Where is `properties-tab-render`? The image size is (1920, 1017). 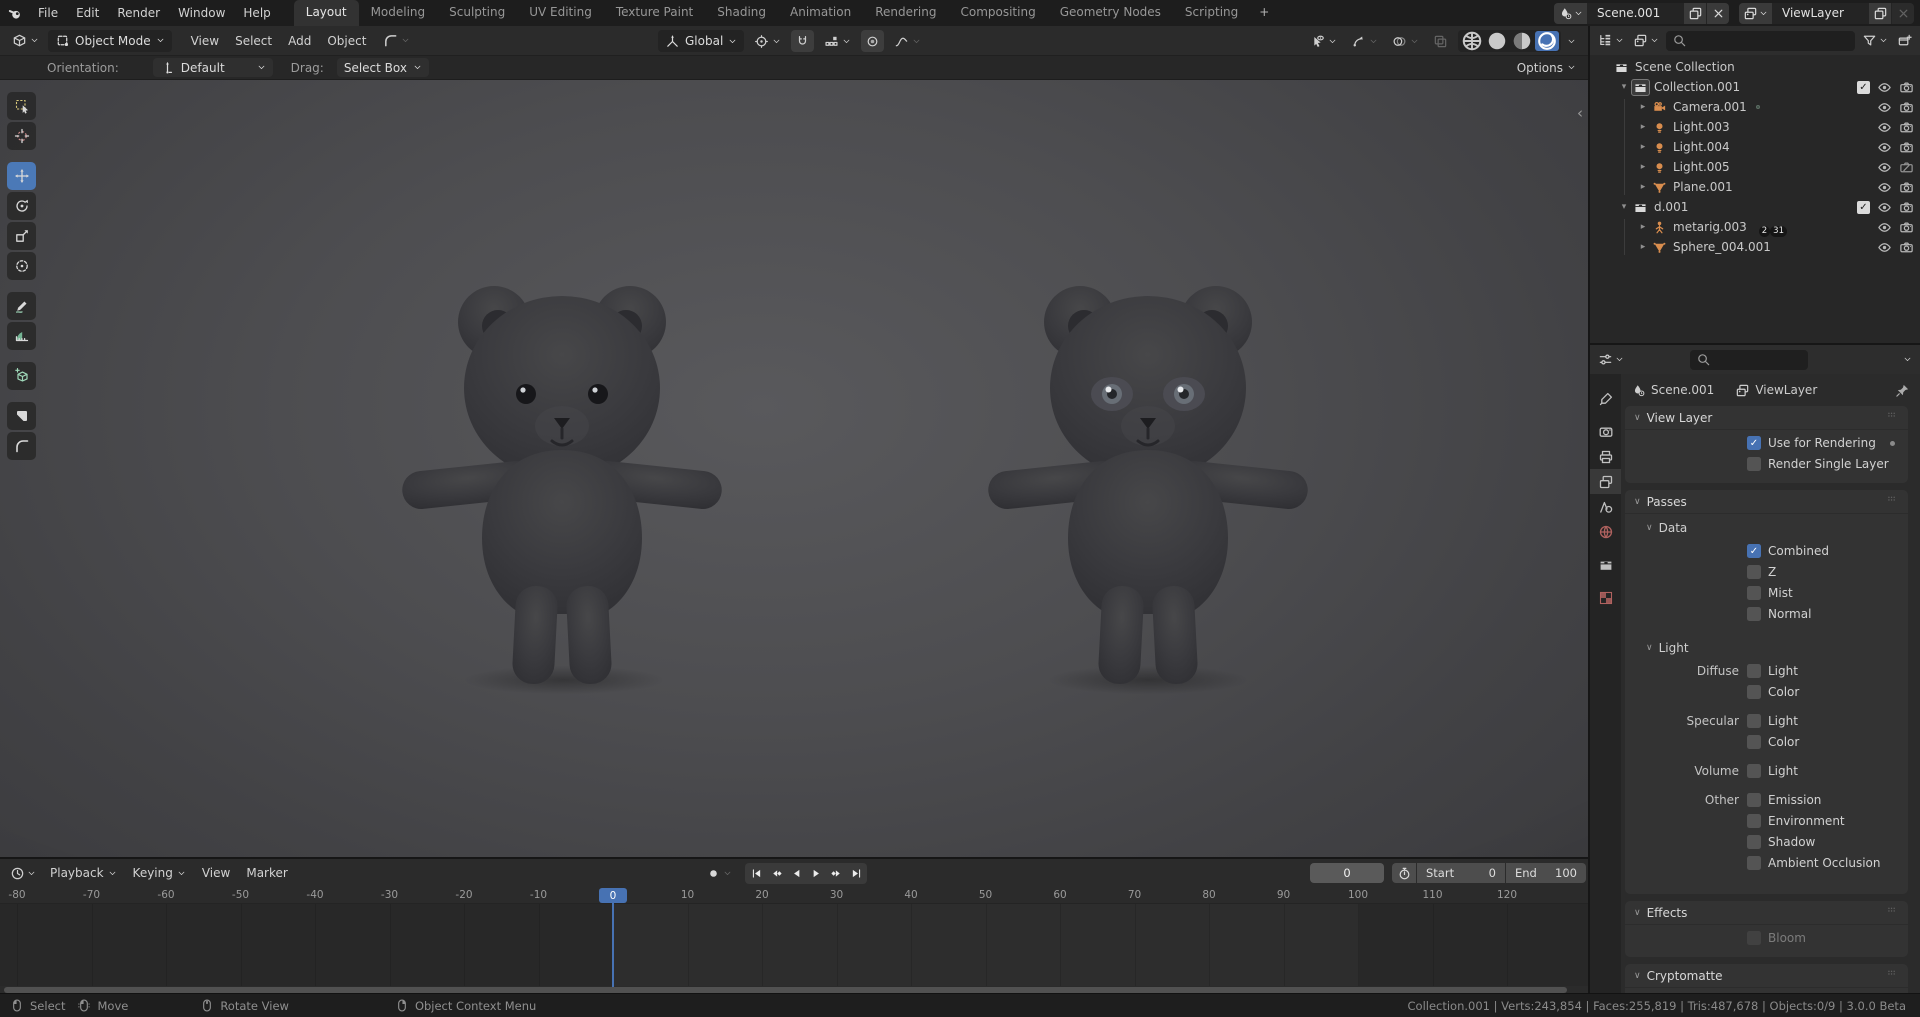 properties-tab-render is located at coordinates (1605, 431).